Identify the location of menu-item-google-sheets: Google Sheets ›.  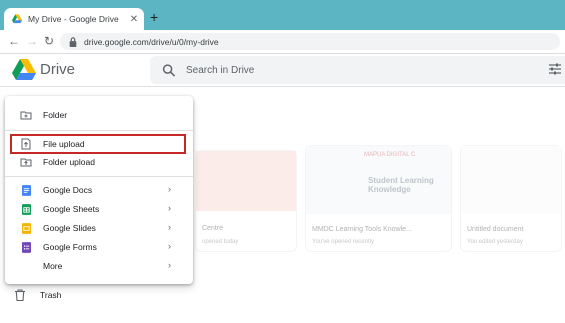
(99, 209).